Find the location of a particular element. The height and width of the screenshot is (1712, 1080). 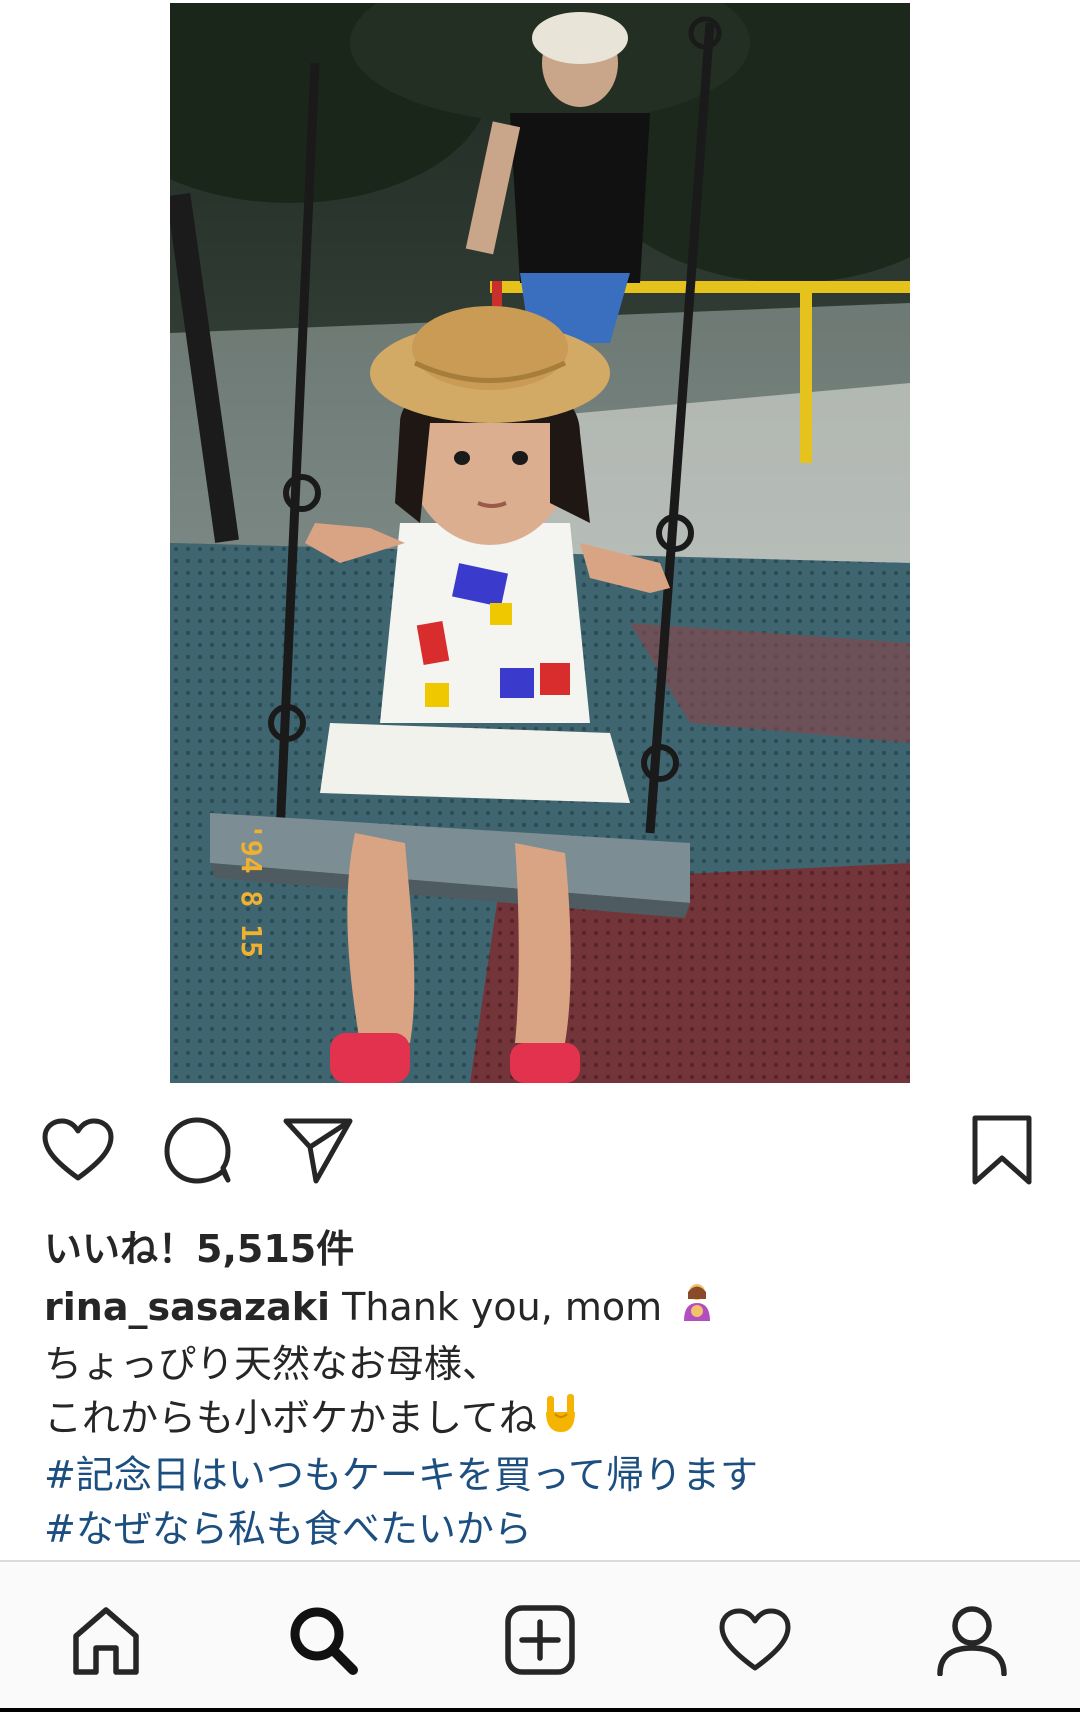

add-post-icon is located at coordinates (540, 1640).